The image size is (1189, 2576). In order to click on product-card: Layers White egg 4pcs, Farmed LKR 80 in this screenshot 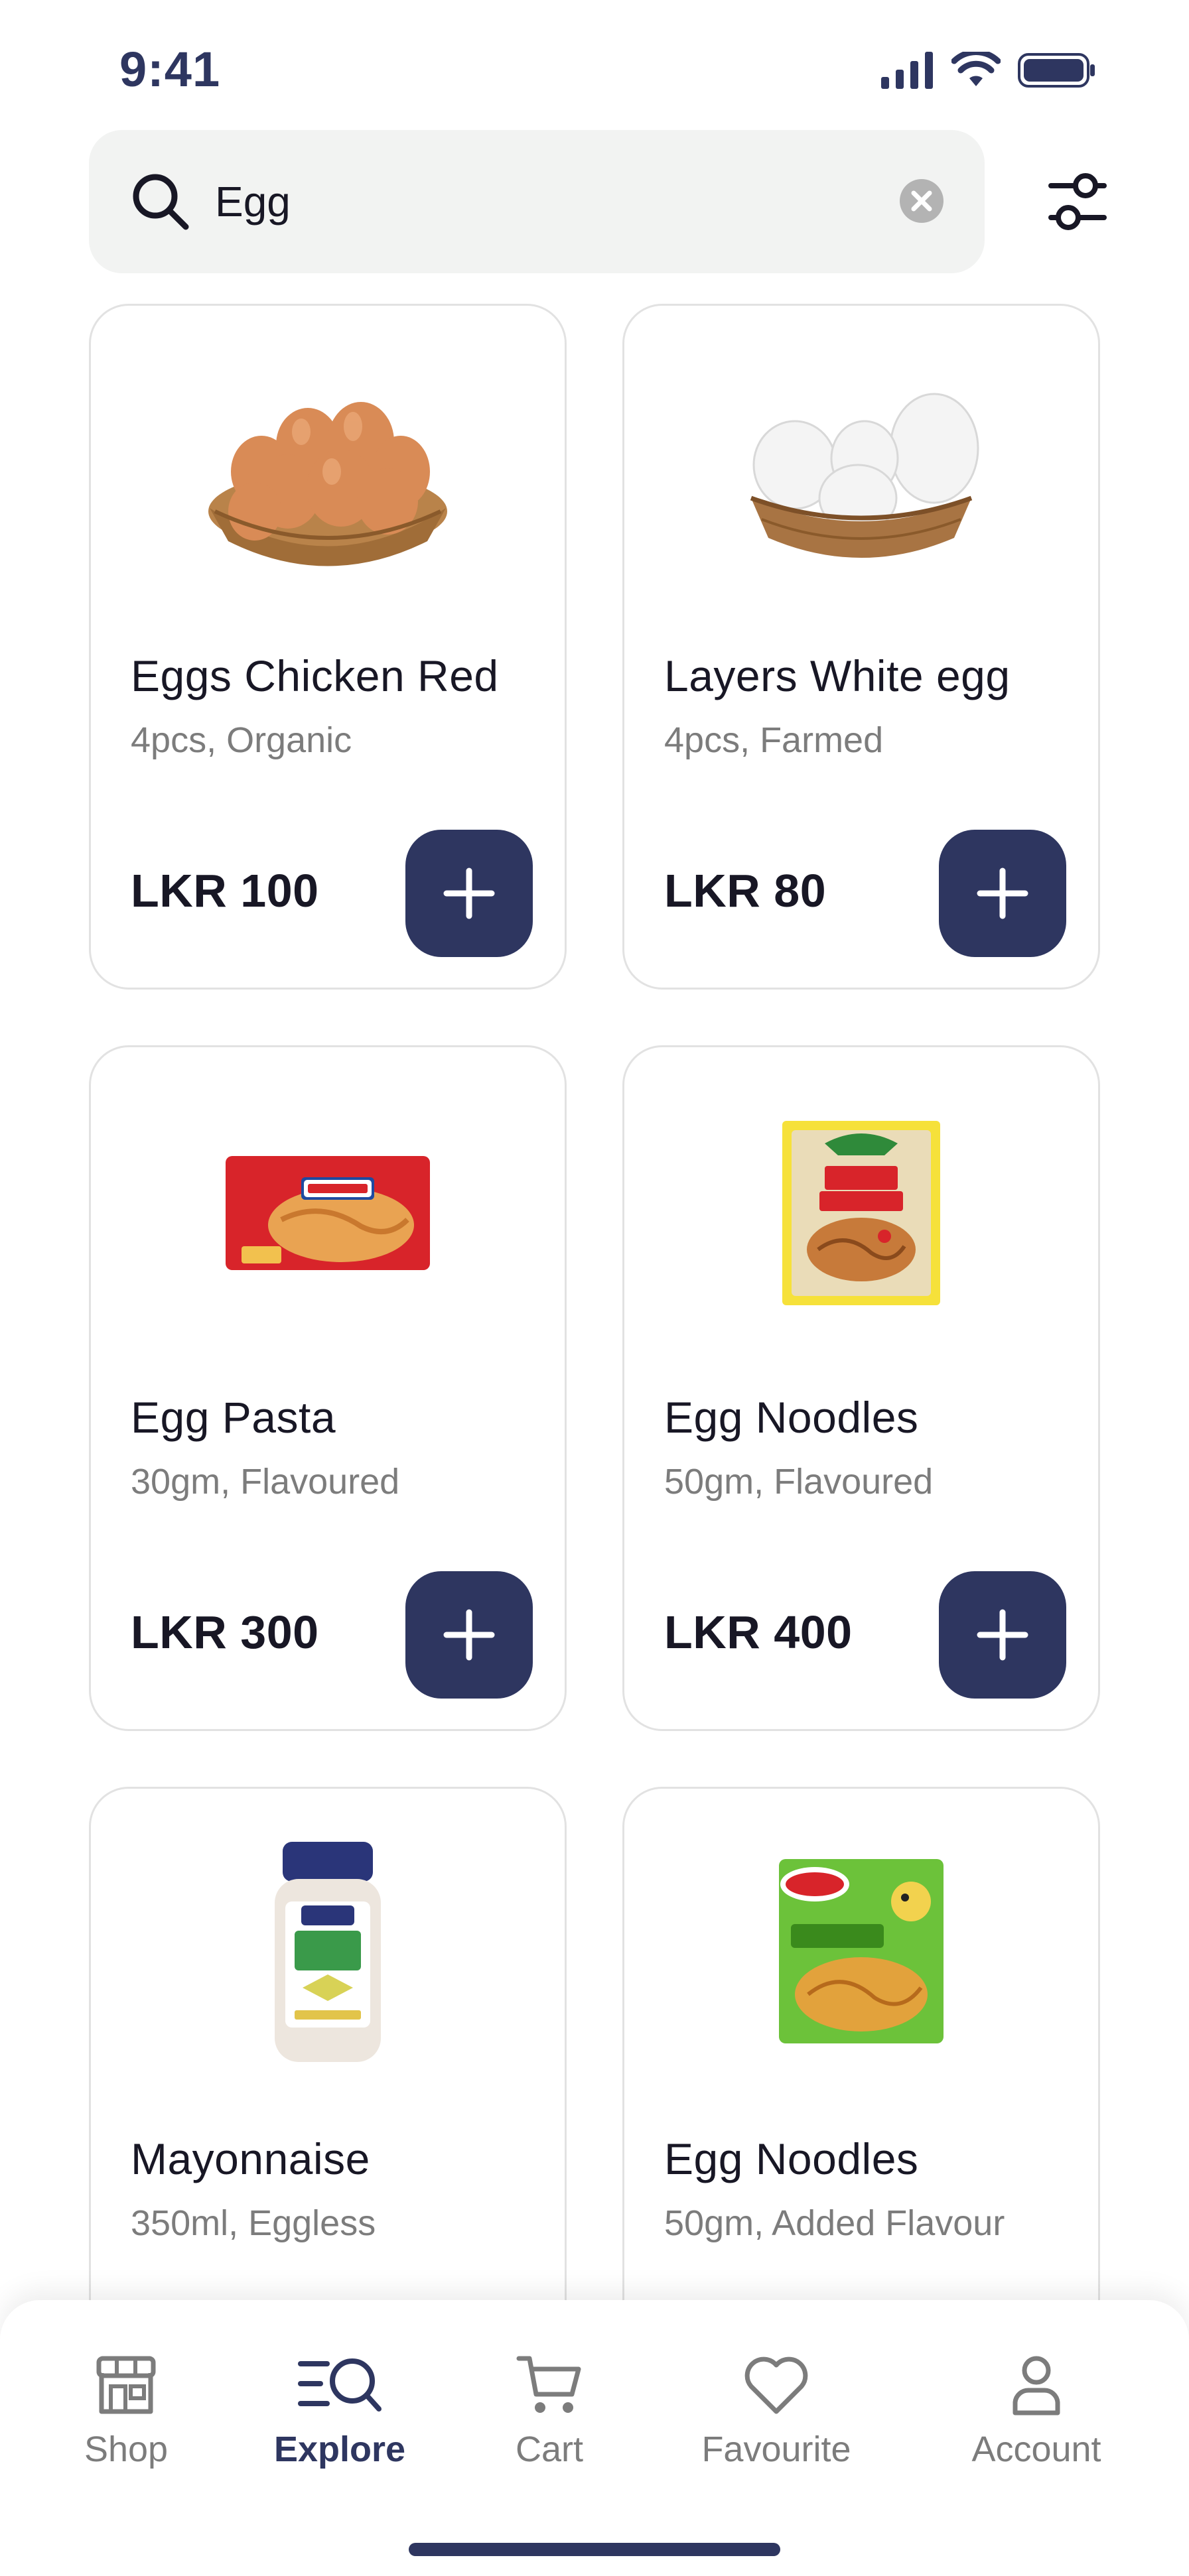, I will do `click(861, 647)`.